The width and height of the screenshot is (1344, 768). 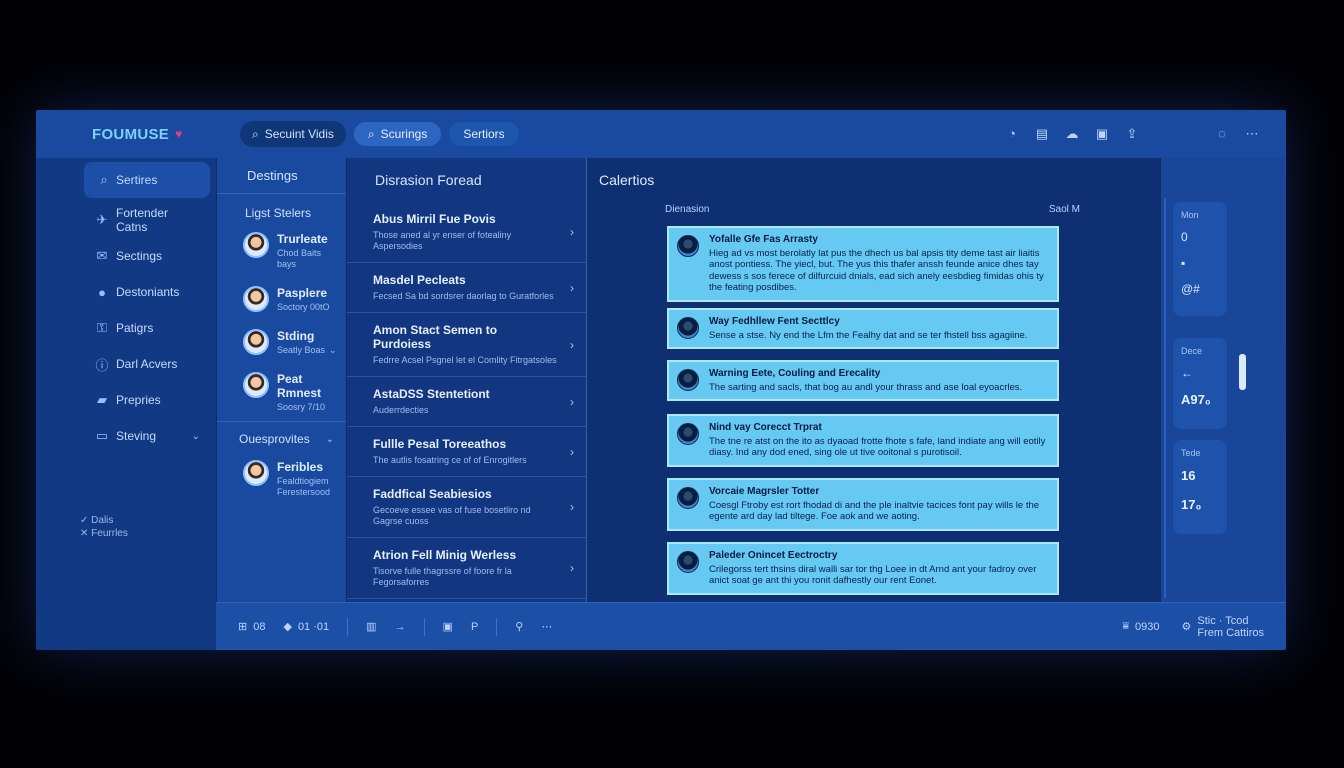 I want to click on timer-icon: ◔, so click(x=1012, y=134).